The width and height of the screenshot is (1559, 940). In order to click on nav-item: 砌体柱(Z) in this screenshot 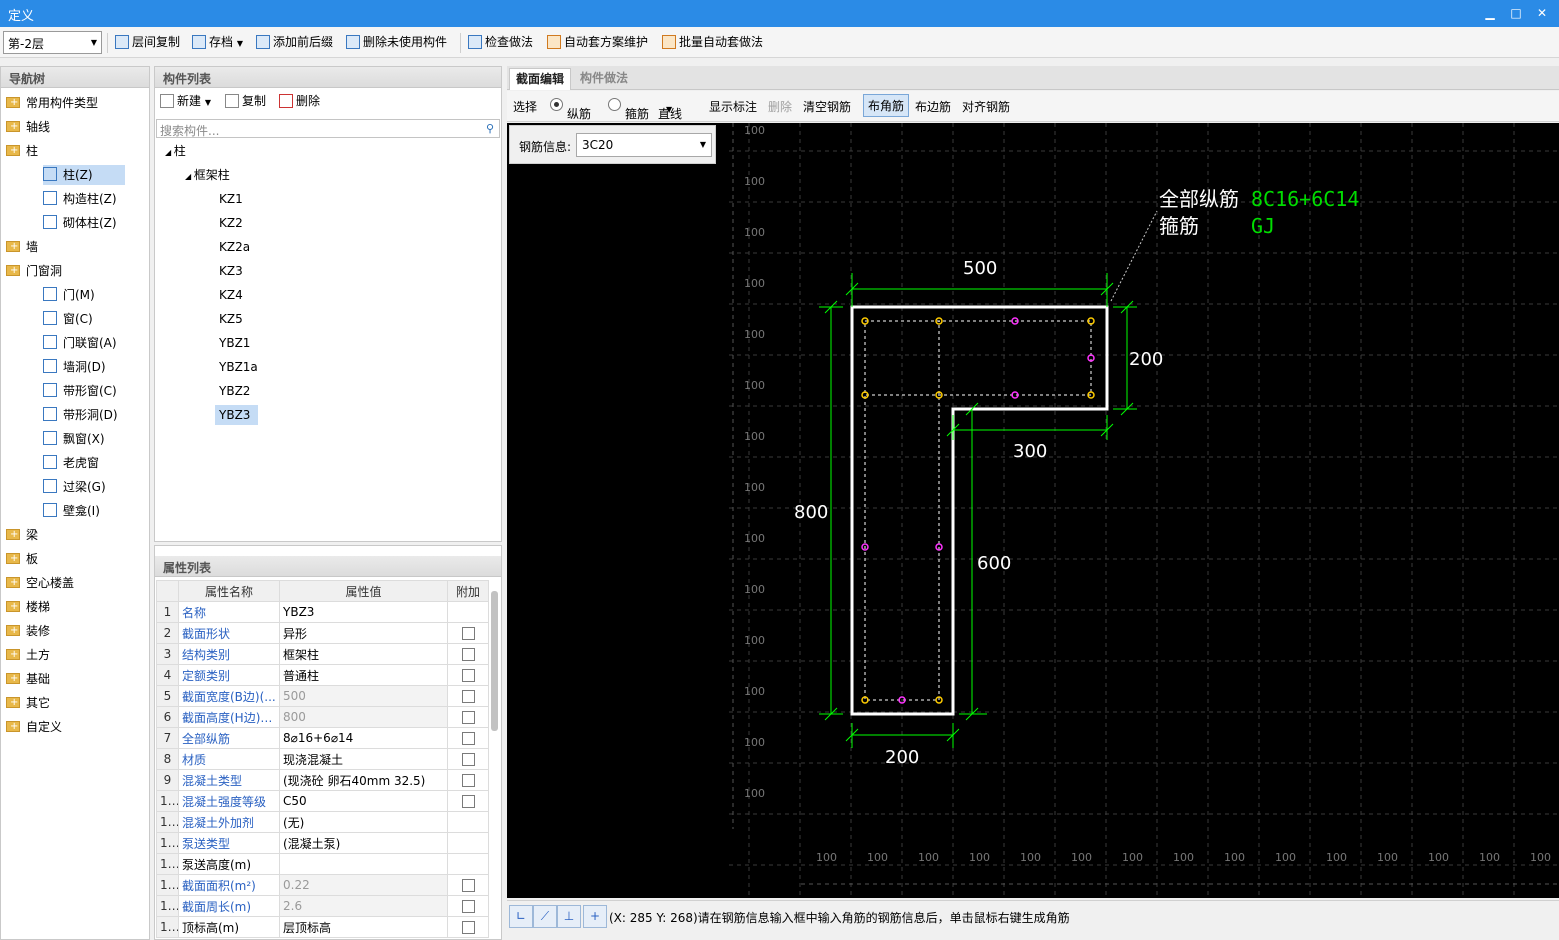, I will do `click(80, 223)`.